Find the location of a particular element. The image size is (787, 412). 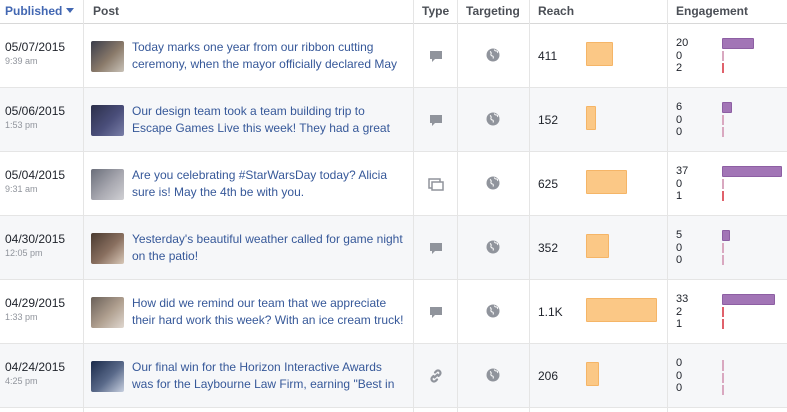

column-targeting-header: Targeting is located at coordinates (493, 11).